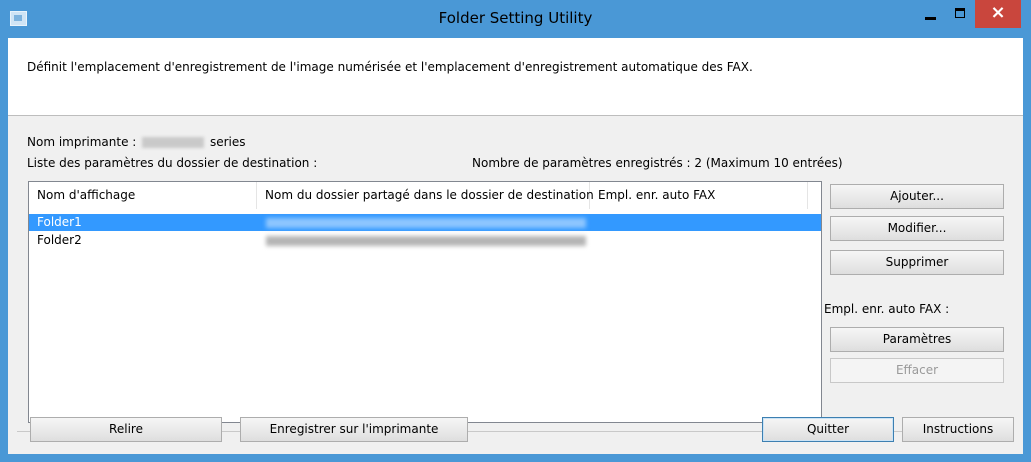  Describe the element at coordinates (917, 262) in the screenshot. I see `delete-button: Supprimer` at that location.